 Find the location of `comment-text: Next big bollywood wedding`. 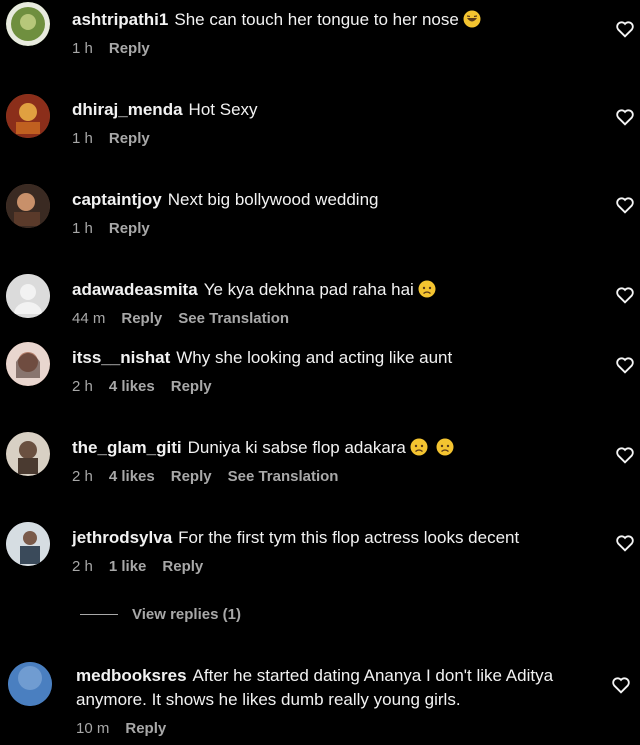

comment-text: Next big bollywood wedding is located at coordinates (273, 199).